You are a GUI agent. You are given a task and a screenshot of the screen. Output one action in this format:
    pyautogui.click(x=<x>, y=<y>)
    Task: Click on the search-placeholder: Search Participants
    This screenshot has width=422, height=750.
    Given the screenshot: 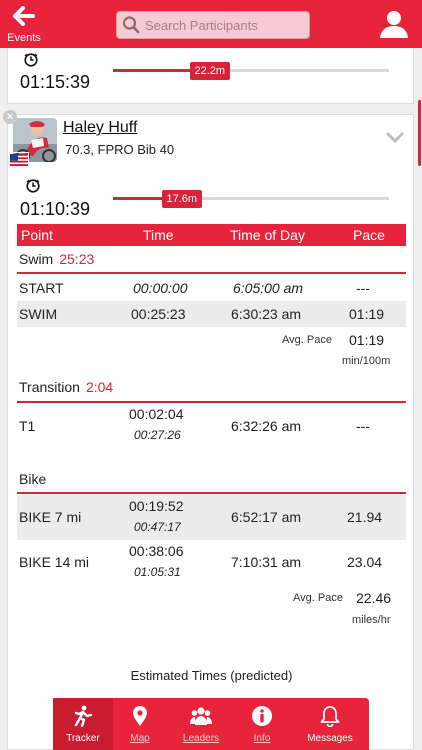 What is the action you would take?
    pyautogui.click(x=201, y=25)
    